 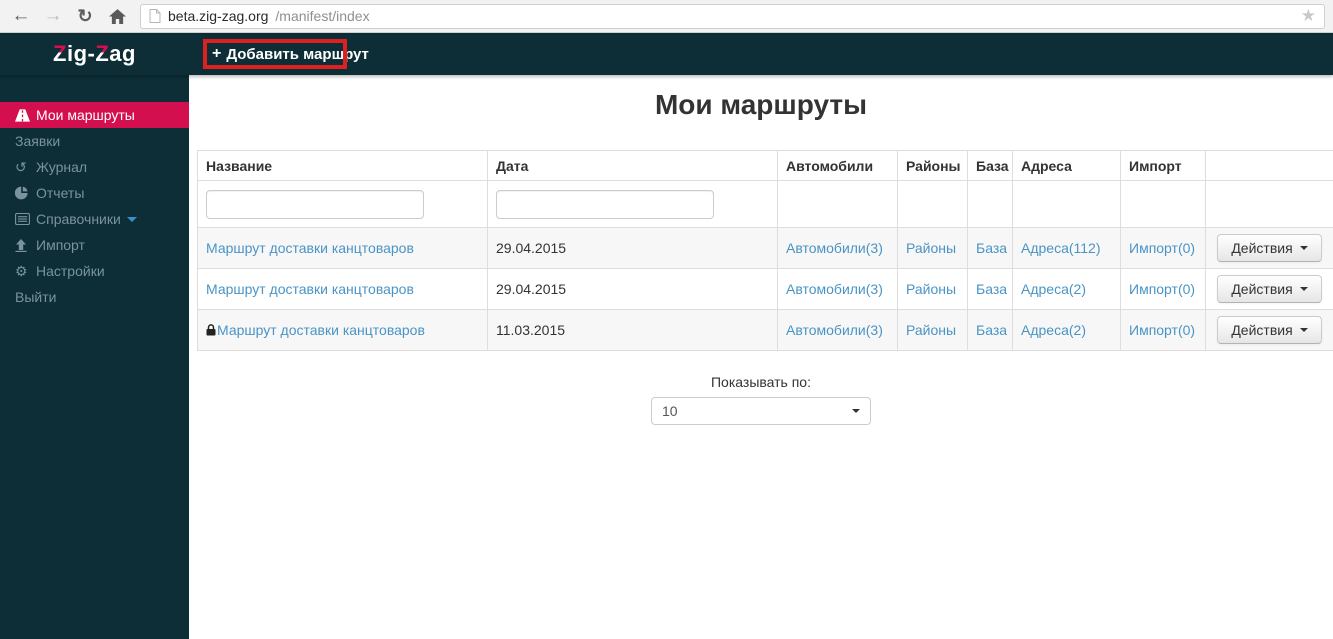 I want to click on page-title: Мои маршруты, so click(x=761, y=104).